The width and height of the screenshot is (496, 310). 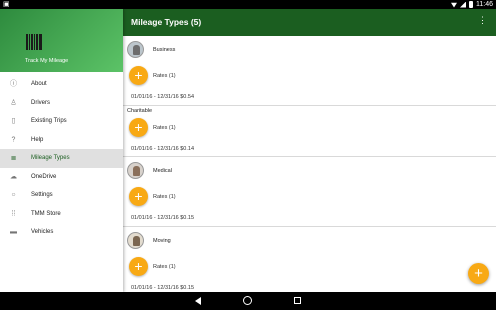 I want to click on settings-icon: ○, so click(x=13, y=195).